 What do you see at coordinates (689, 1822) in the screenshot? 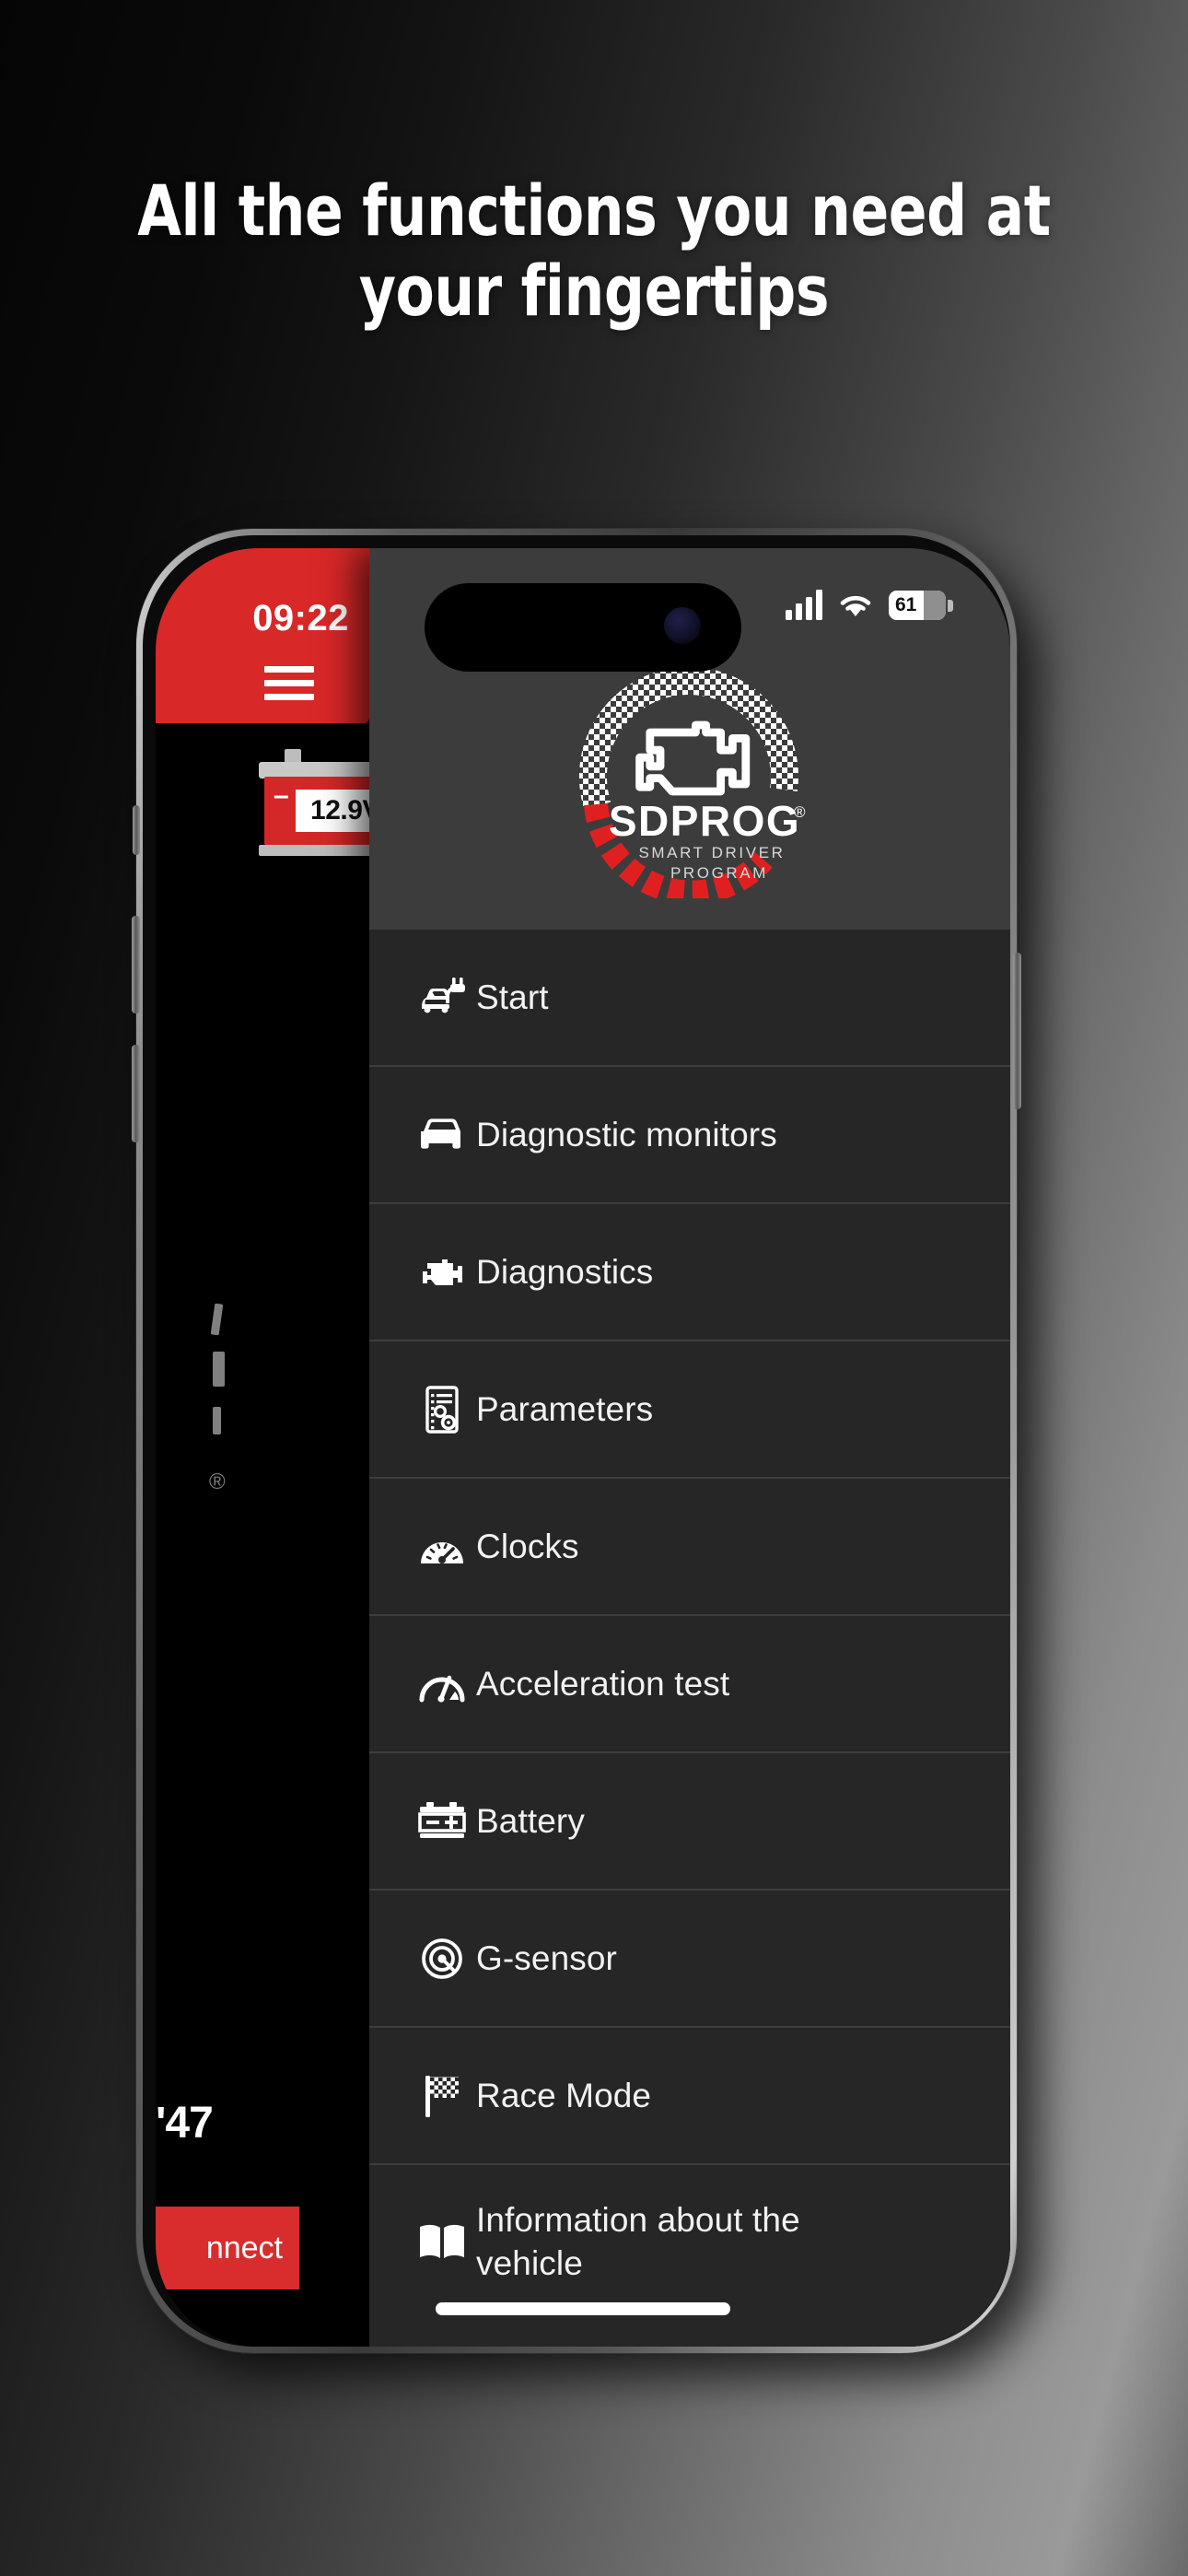
I see `menu-item-battery: Battery` at bounding box center [689, 1822].